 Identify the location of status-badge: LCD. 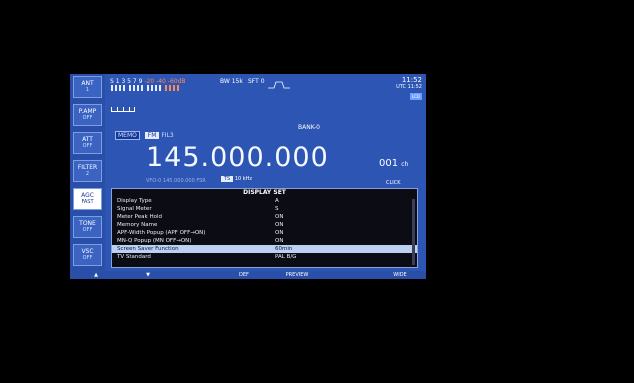
(415, 96).